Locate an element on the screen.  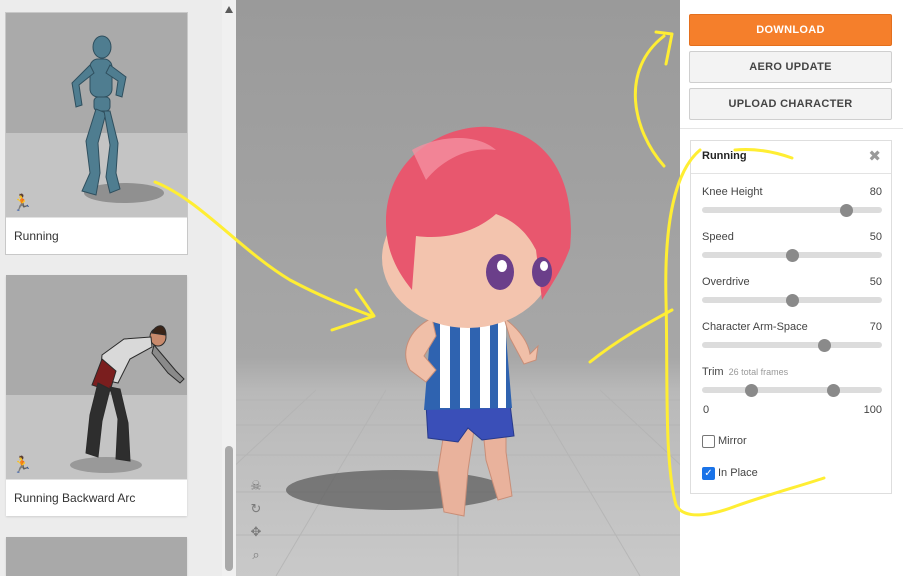
animation-label: Running is located at coordinates (96, 235).